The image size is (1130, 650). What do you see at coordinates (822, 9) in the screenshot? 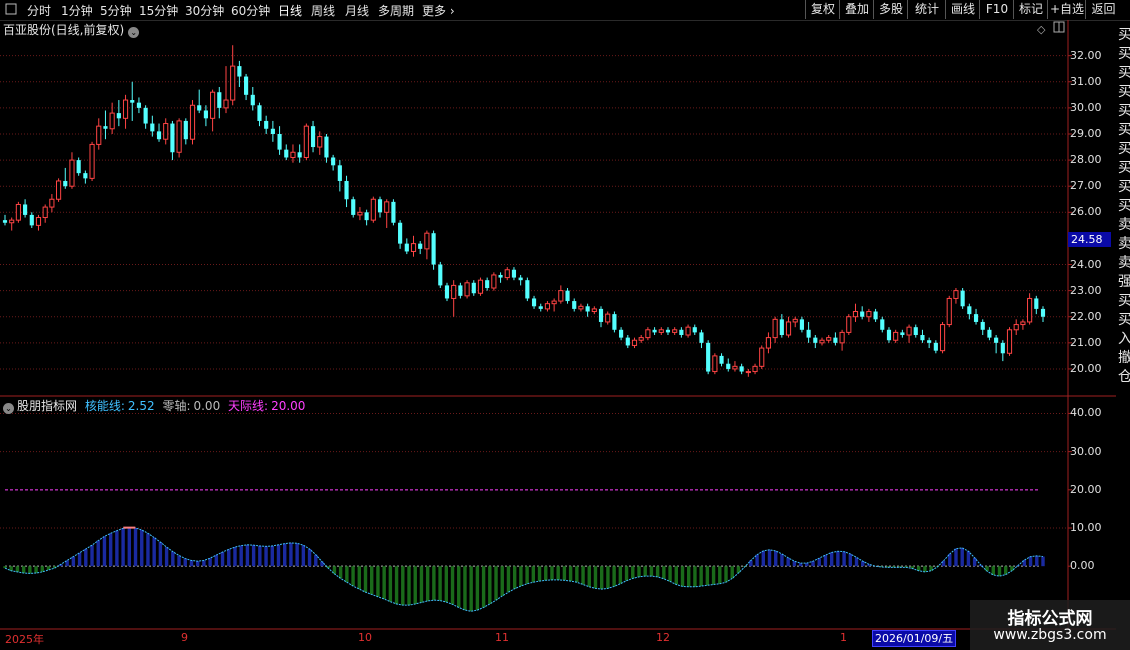
I see `fuquan-button: 复权` at bounding box center [822, 9].